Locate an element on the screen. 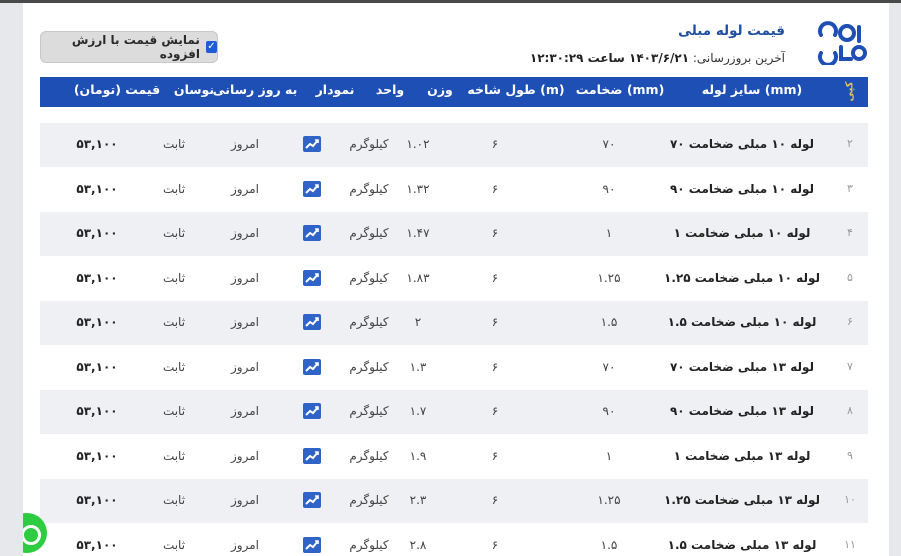 The height and width of the screenshot is (556, 901). cell-thickness: ۹۰ is located at coordinates (609, 411).